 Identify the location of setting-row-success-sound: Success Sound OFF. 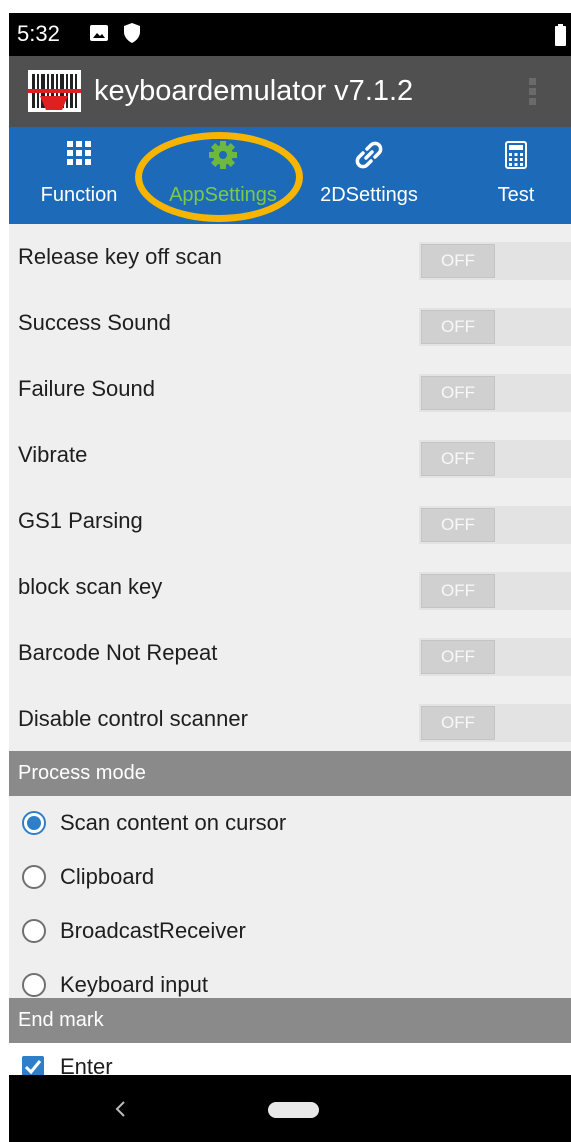
(290, 323).